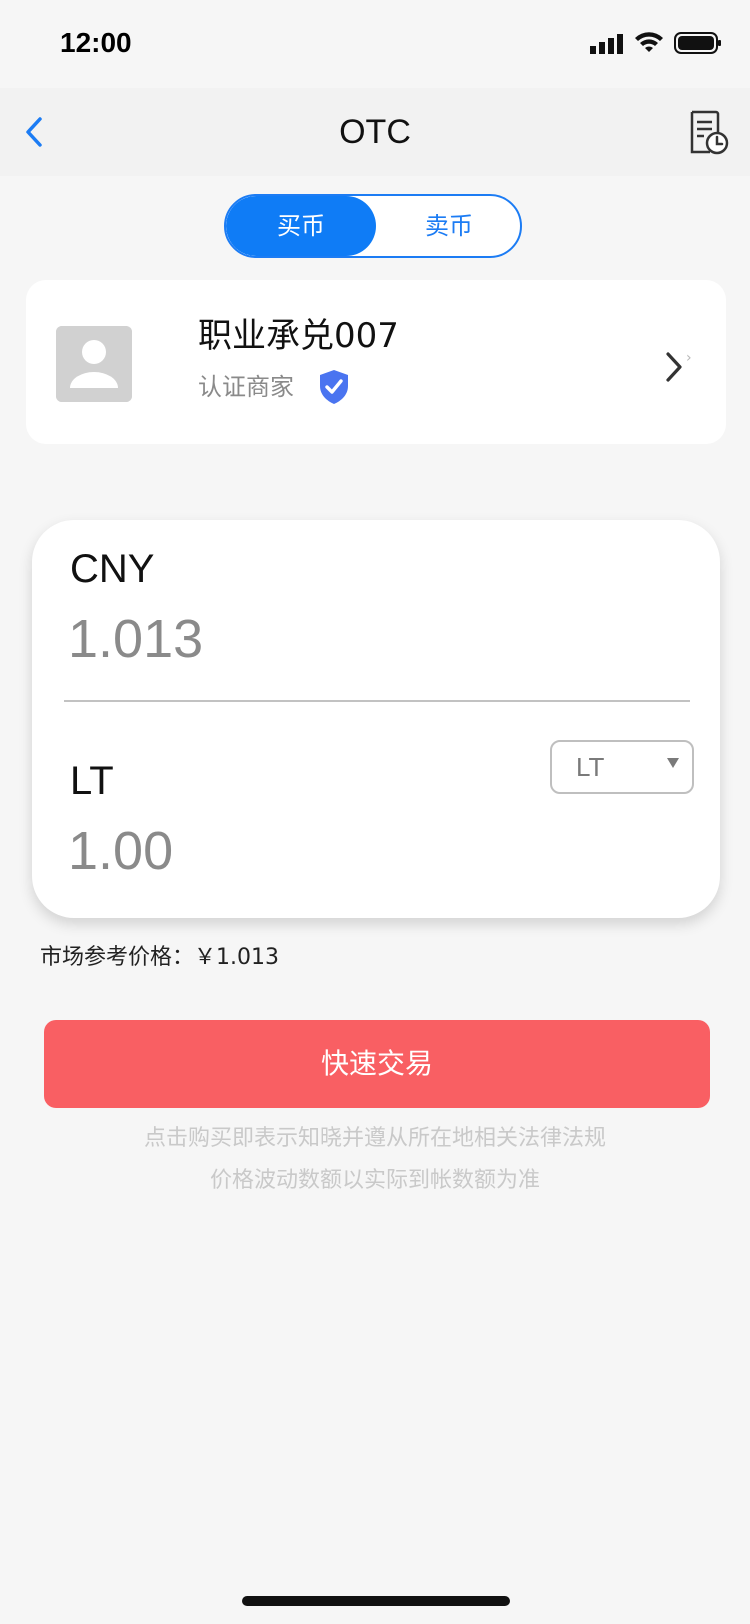  I want to click on coin-amount-input: 1.00, so click(120, 851).